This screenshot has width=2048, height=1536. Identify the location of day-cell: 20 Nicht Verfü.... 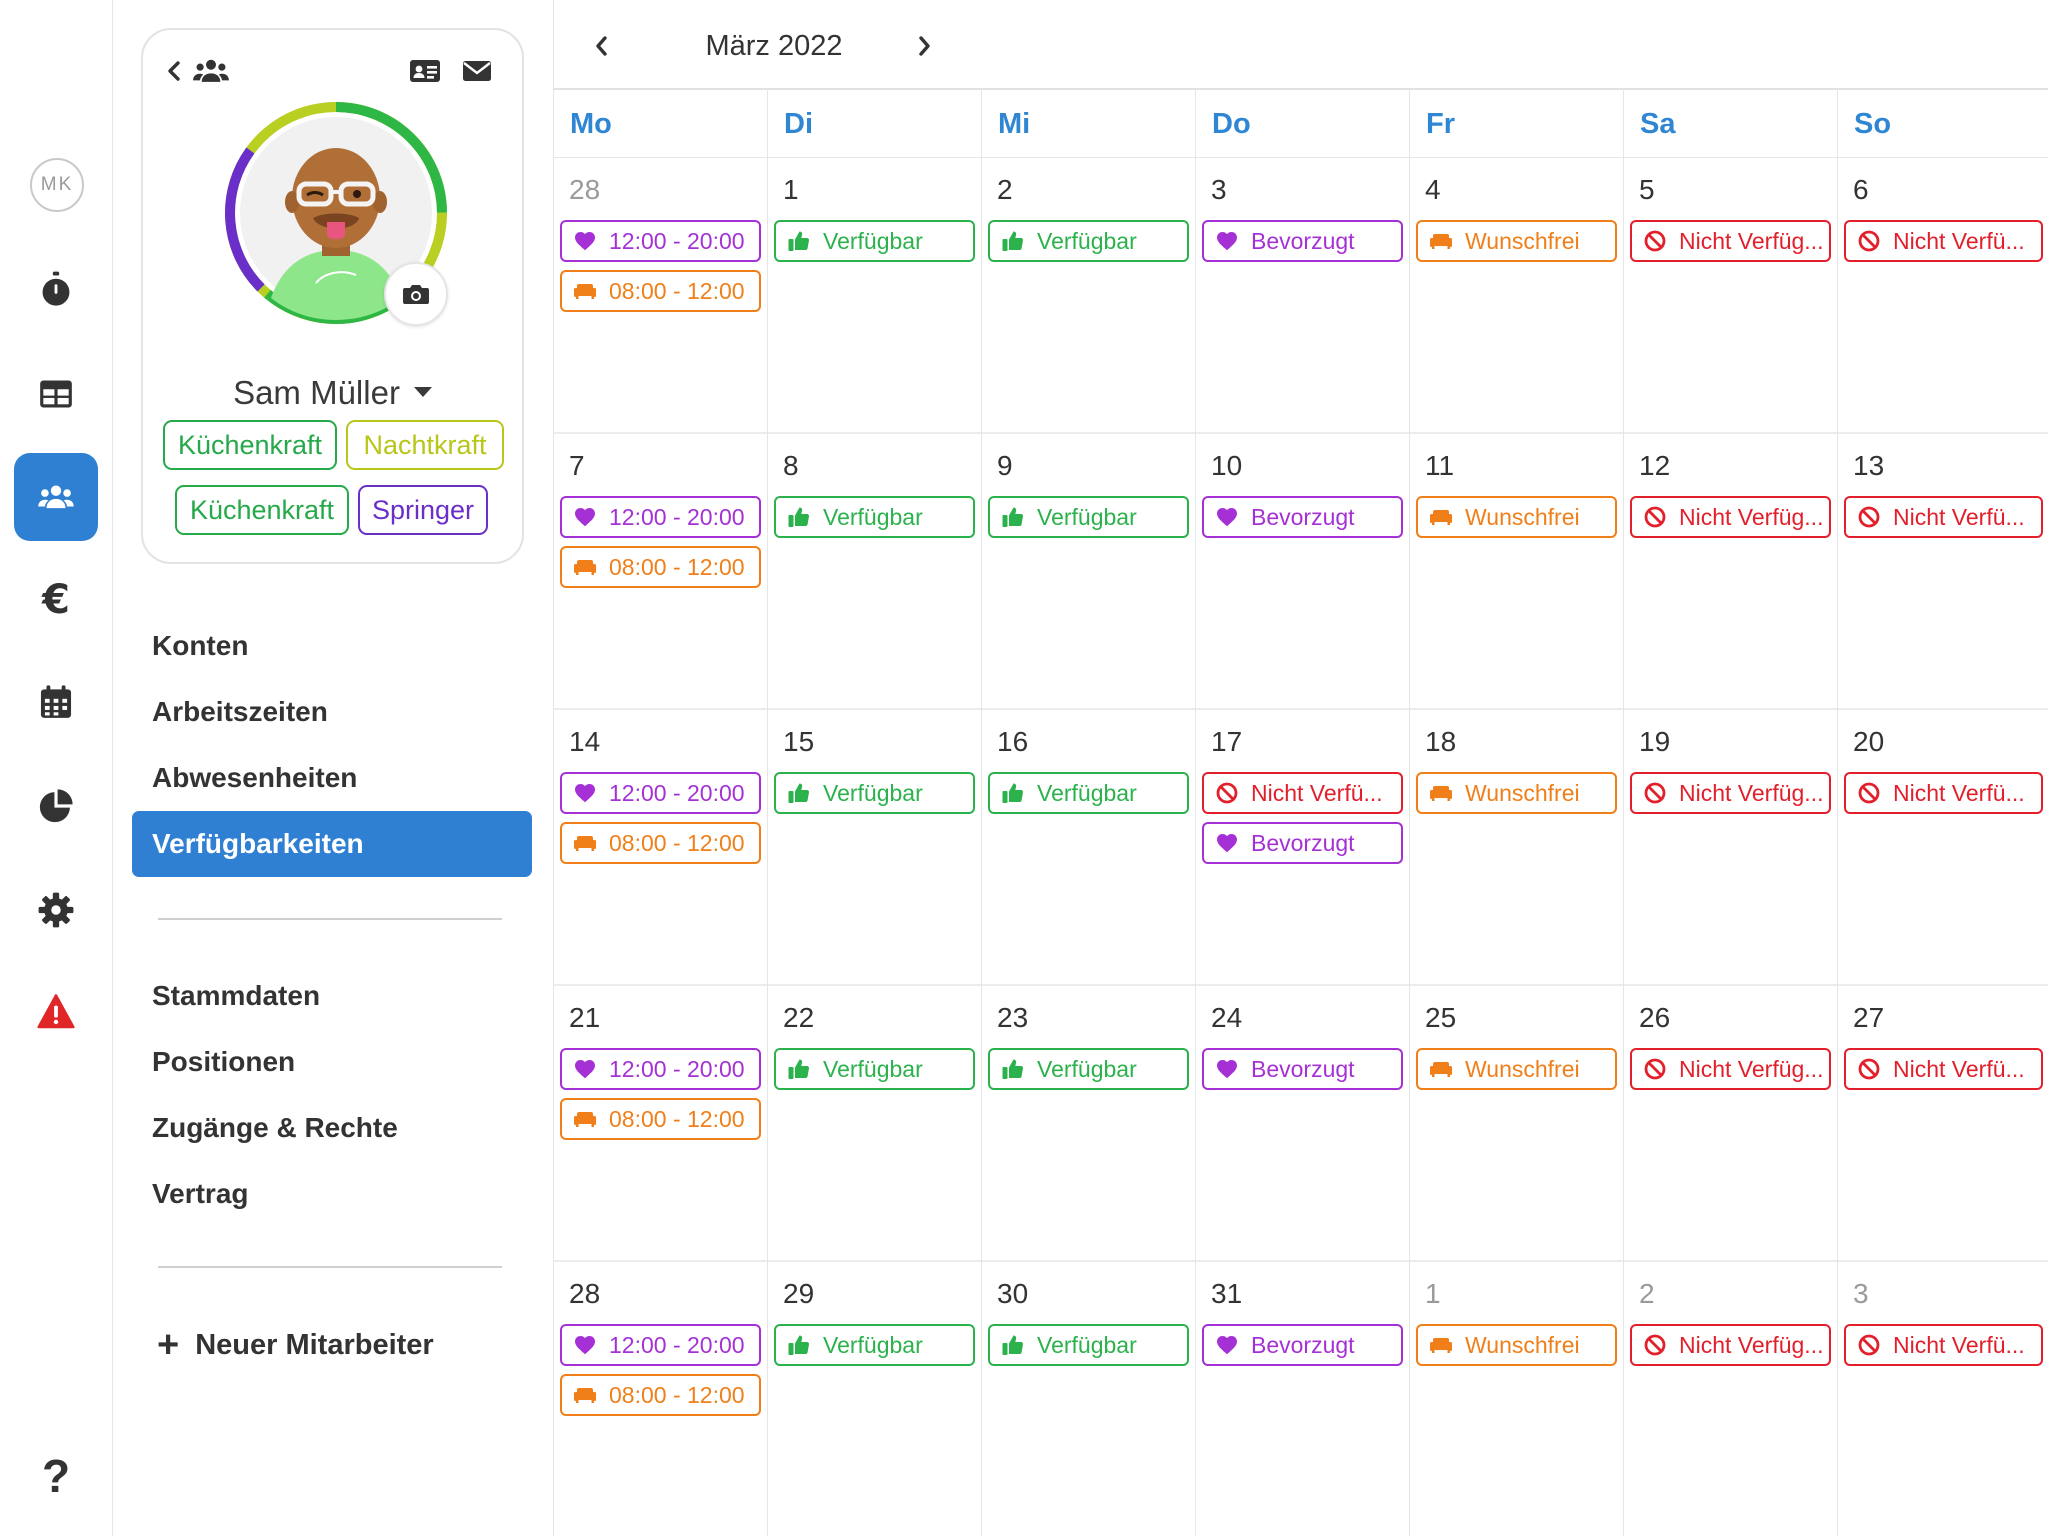
(1942, 848).